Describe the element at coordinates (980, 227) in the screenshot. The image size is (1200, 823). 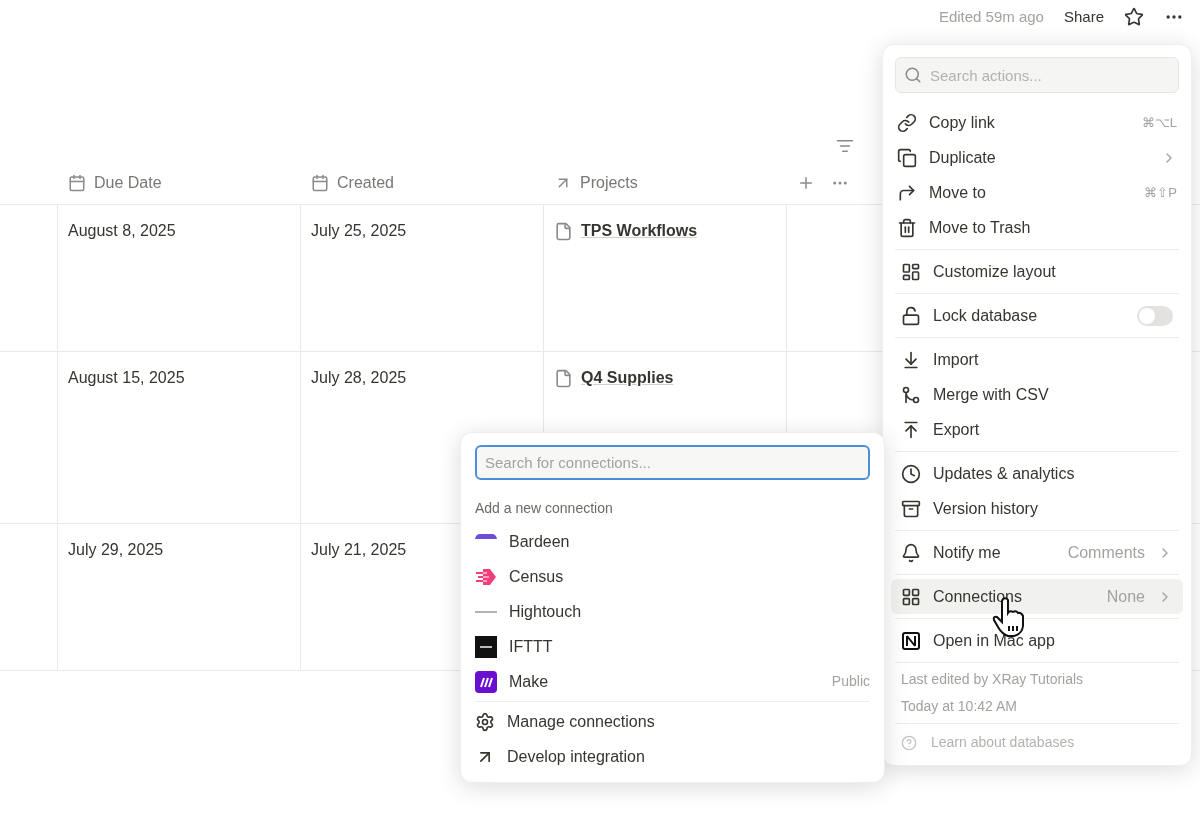
I see `menu-label: Move to Trash` at that location.